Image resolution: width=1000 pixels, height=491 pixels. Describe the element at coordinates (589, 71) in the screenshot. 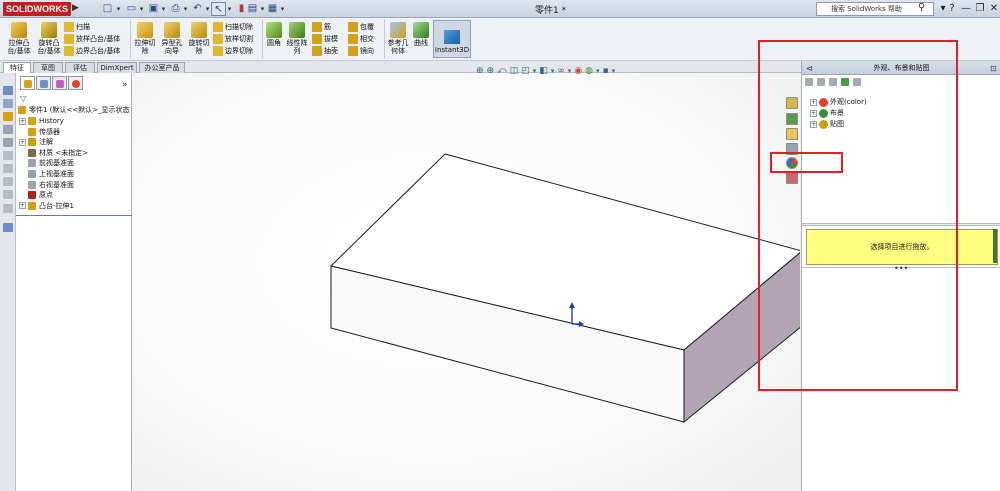

I see `apply-scene-icon: ◍` at that location.